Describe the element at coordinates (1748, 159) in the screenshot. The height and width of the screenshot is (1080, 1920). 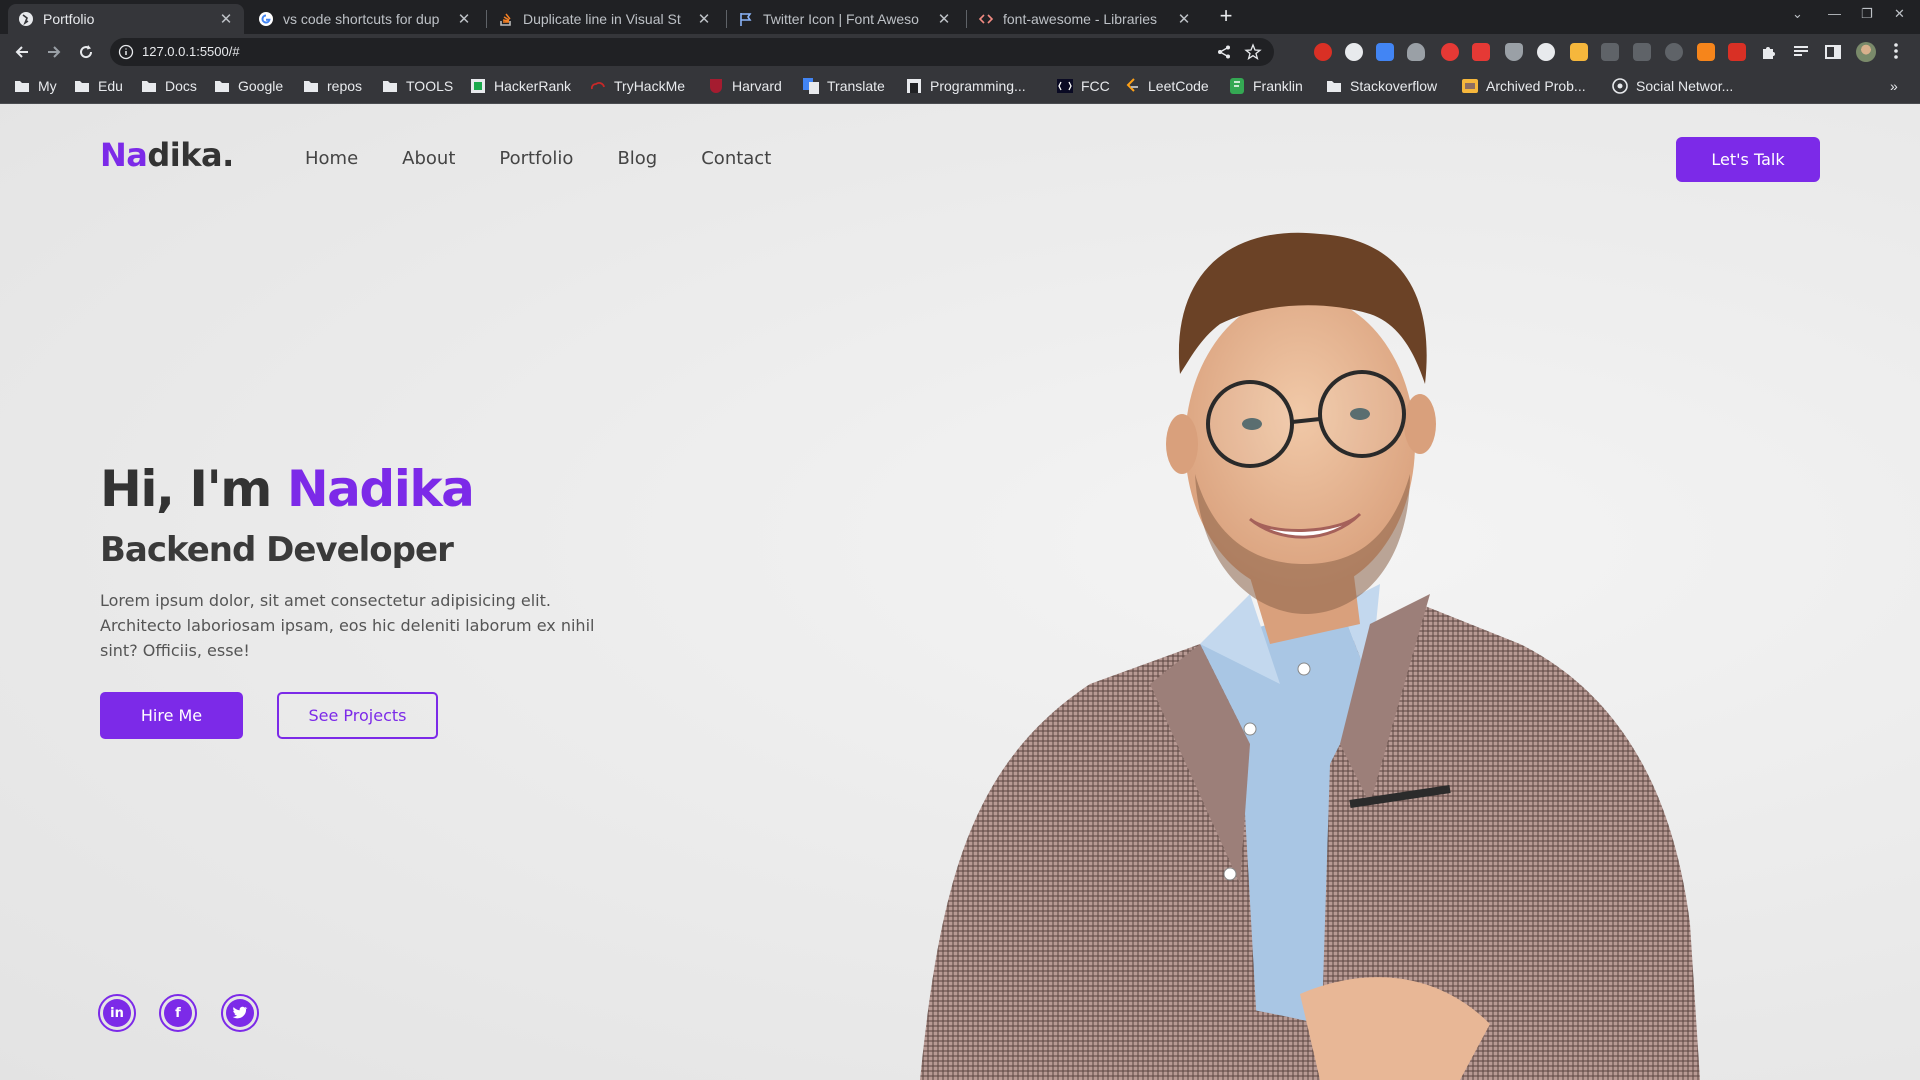
I see `lets-talk-button: Let's Talk` at that location.